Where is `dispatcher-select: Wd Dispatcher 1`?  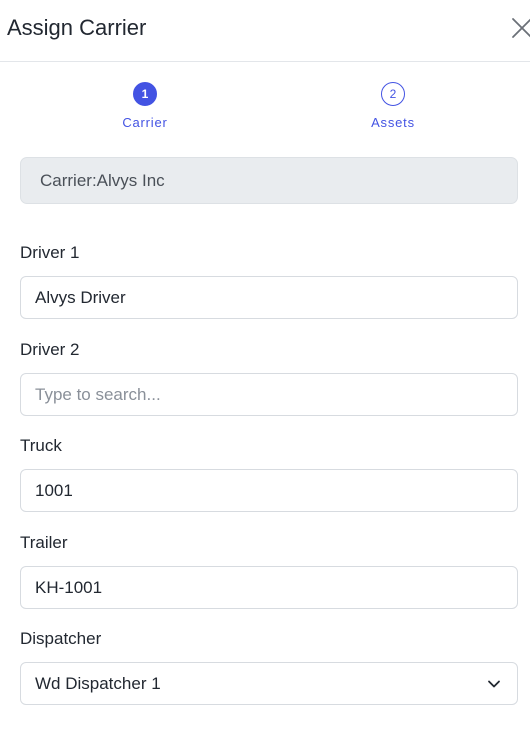 dispatcher-select: Wd Dispatcher 1 is located at coordinates (269, 683).